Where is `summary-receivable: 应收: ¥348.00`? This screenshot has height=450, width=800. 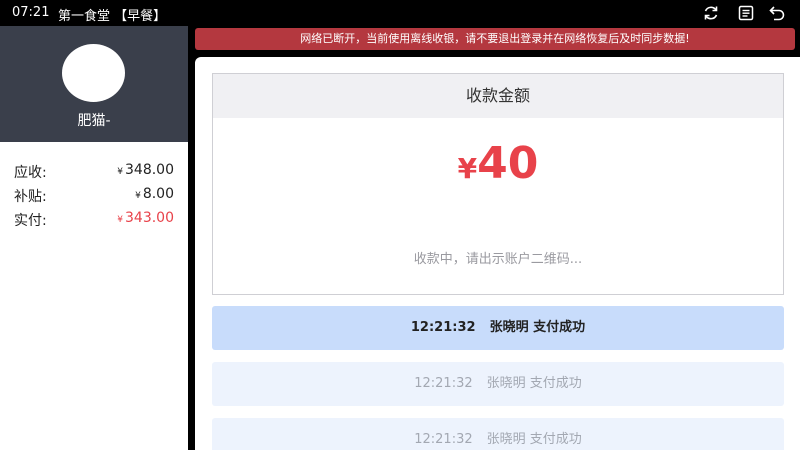
summary-receivable: 应收: ¥348.00 is located at coordinates (94, 172).